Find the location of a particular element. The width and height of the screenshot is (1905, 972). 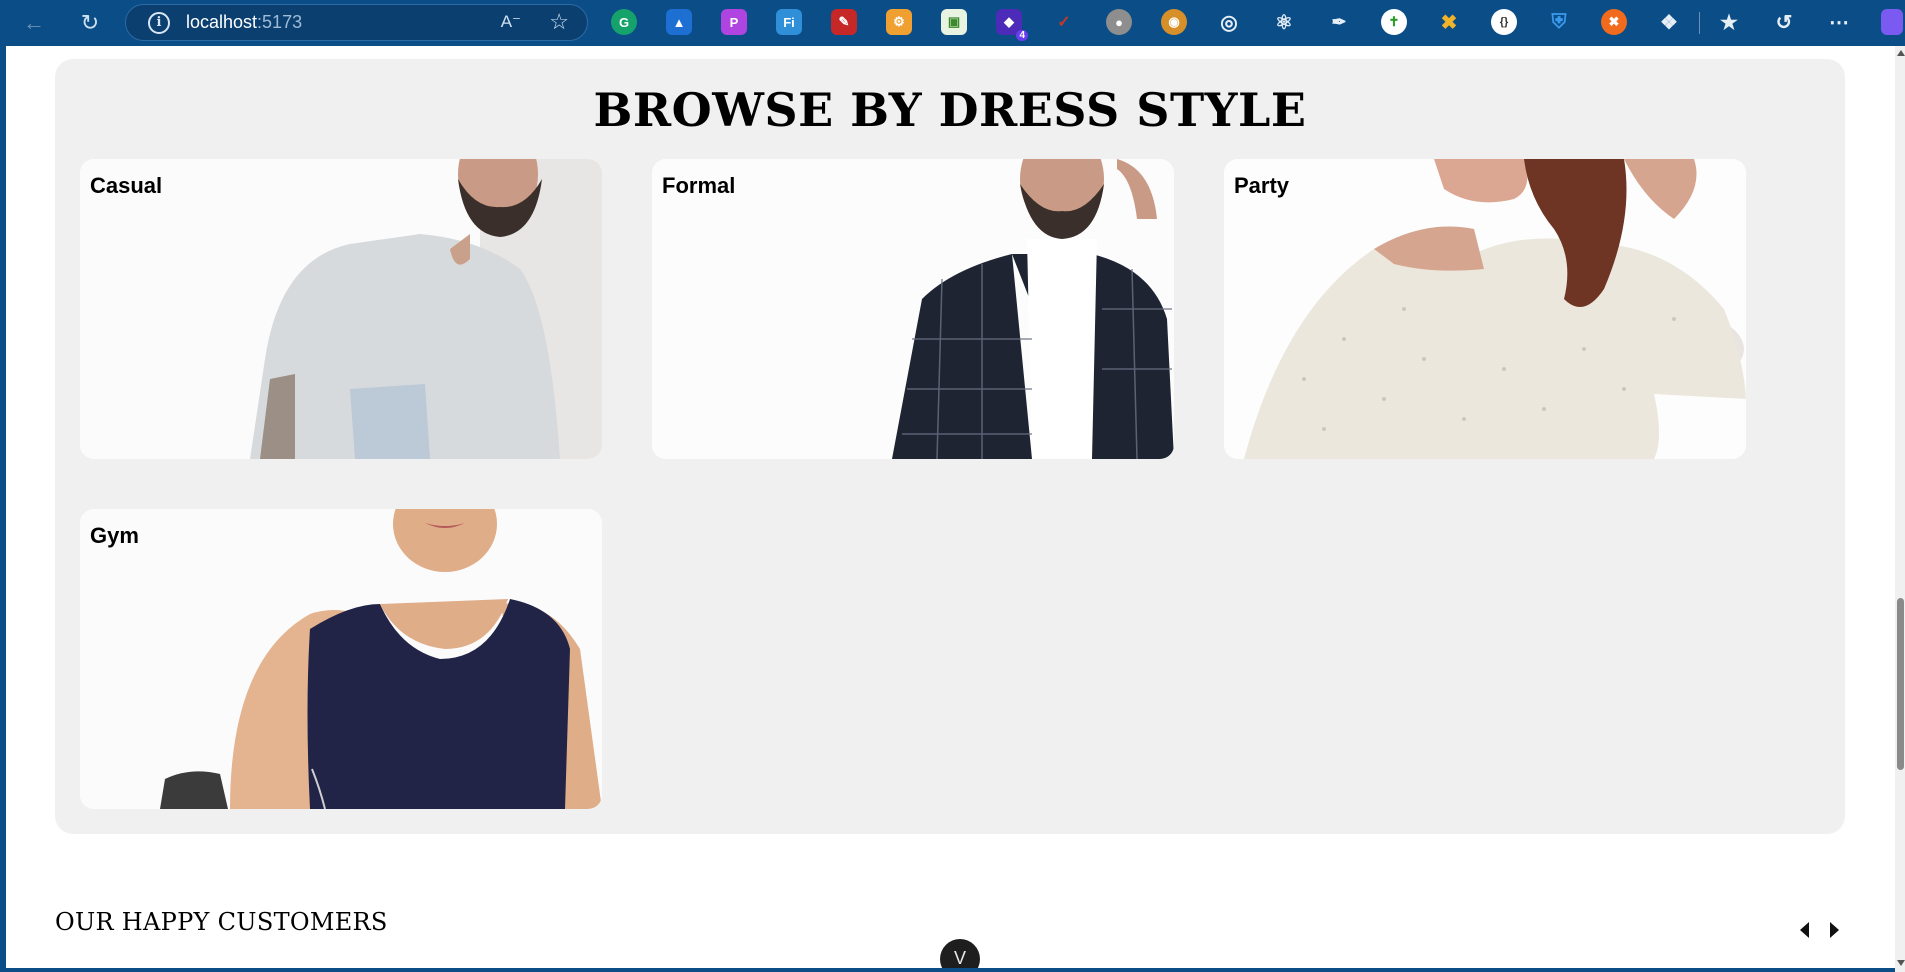

scroll-down-icon is located at coordinates (1901, 963).